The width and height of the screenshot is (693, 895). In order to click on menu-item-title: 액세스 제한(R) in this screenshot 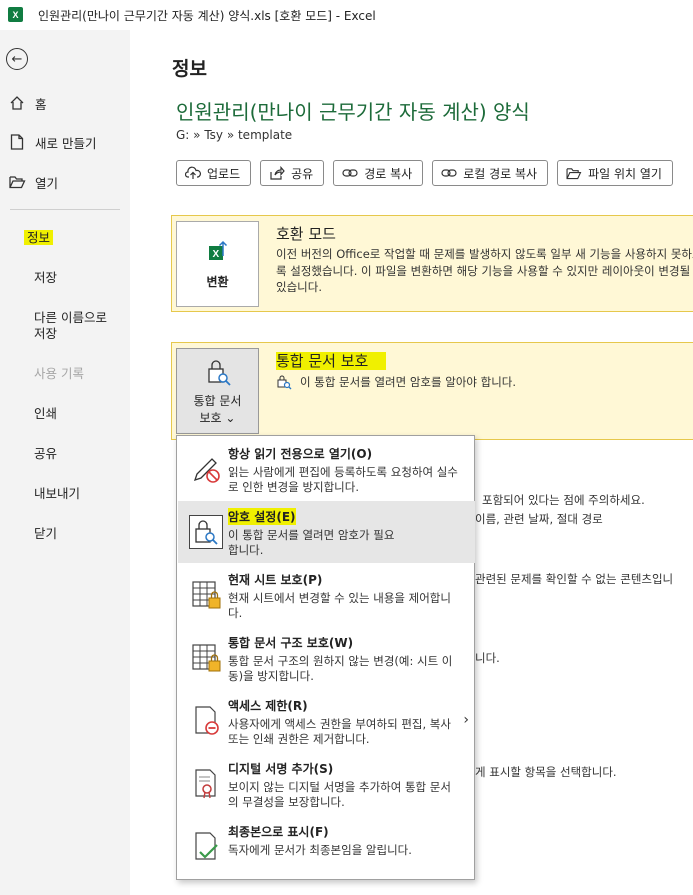, I will do `click(268, 706)`.